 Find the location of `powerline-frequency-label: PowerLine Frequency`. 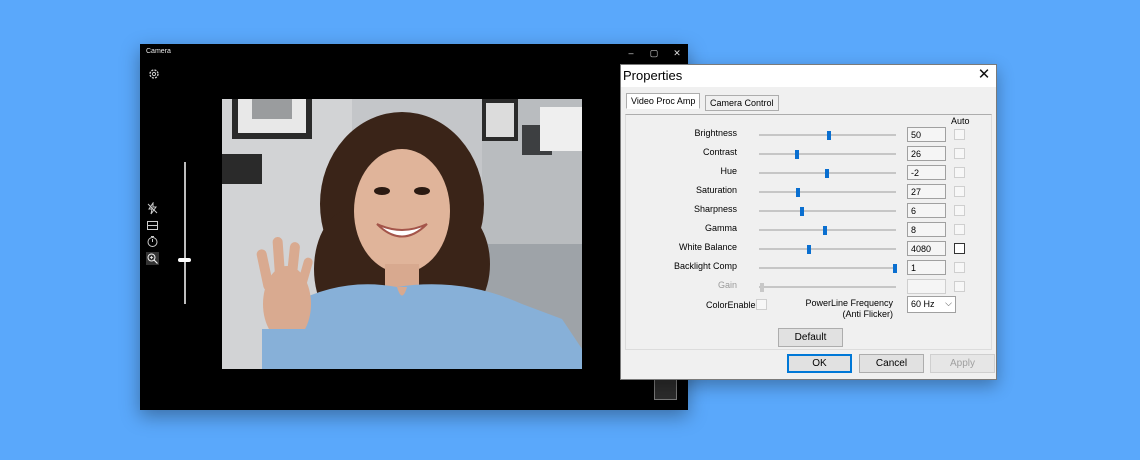

powerline-frequency-label: PowerLine Frequency is located at coordinates (849, 303).